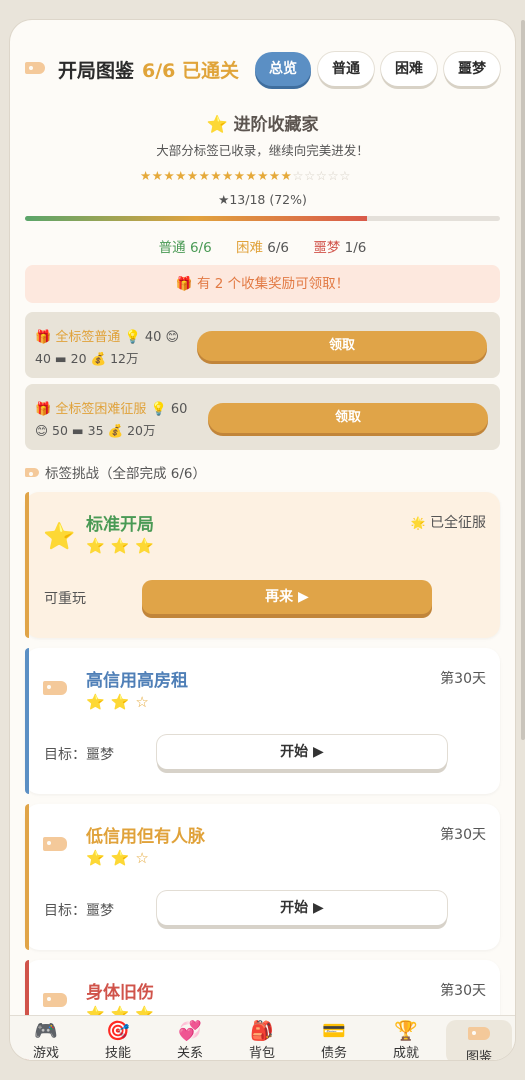 This screenshot has height=1080, width=525. I want to click on card-title: 低信用但有人脉, so click(145, 837).